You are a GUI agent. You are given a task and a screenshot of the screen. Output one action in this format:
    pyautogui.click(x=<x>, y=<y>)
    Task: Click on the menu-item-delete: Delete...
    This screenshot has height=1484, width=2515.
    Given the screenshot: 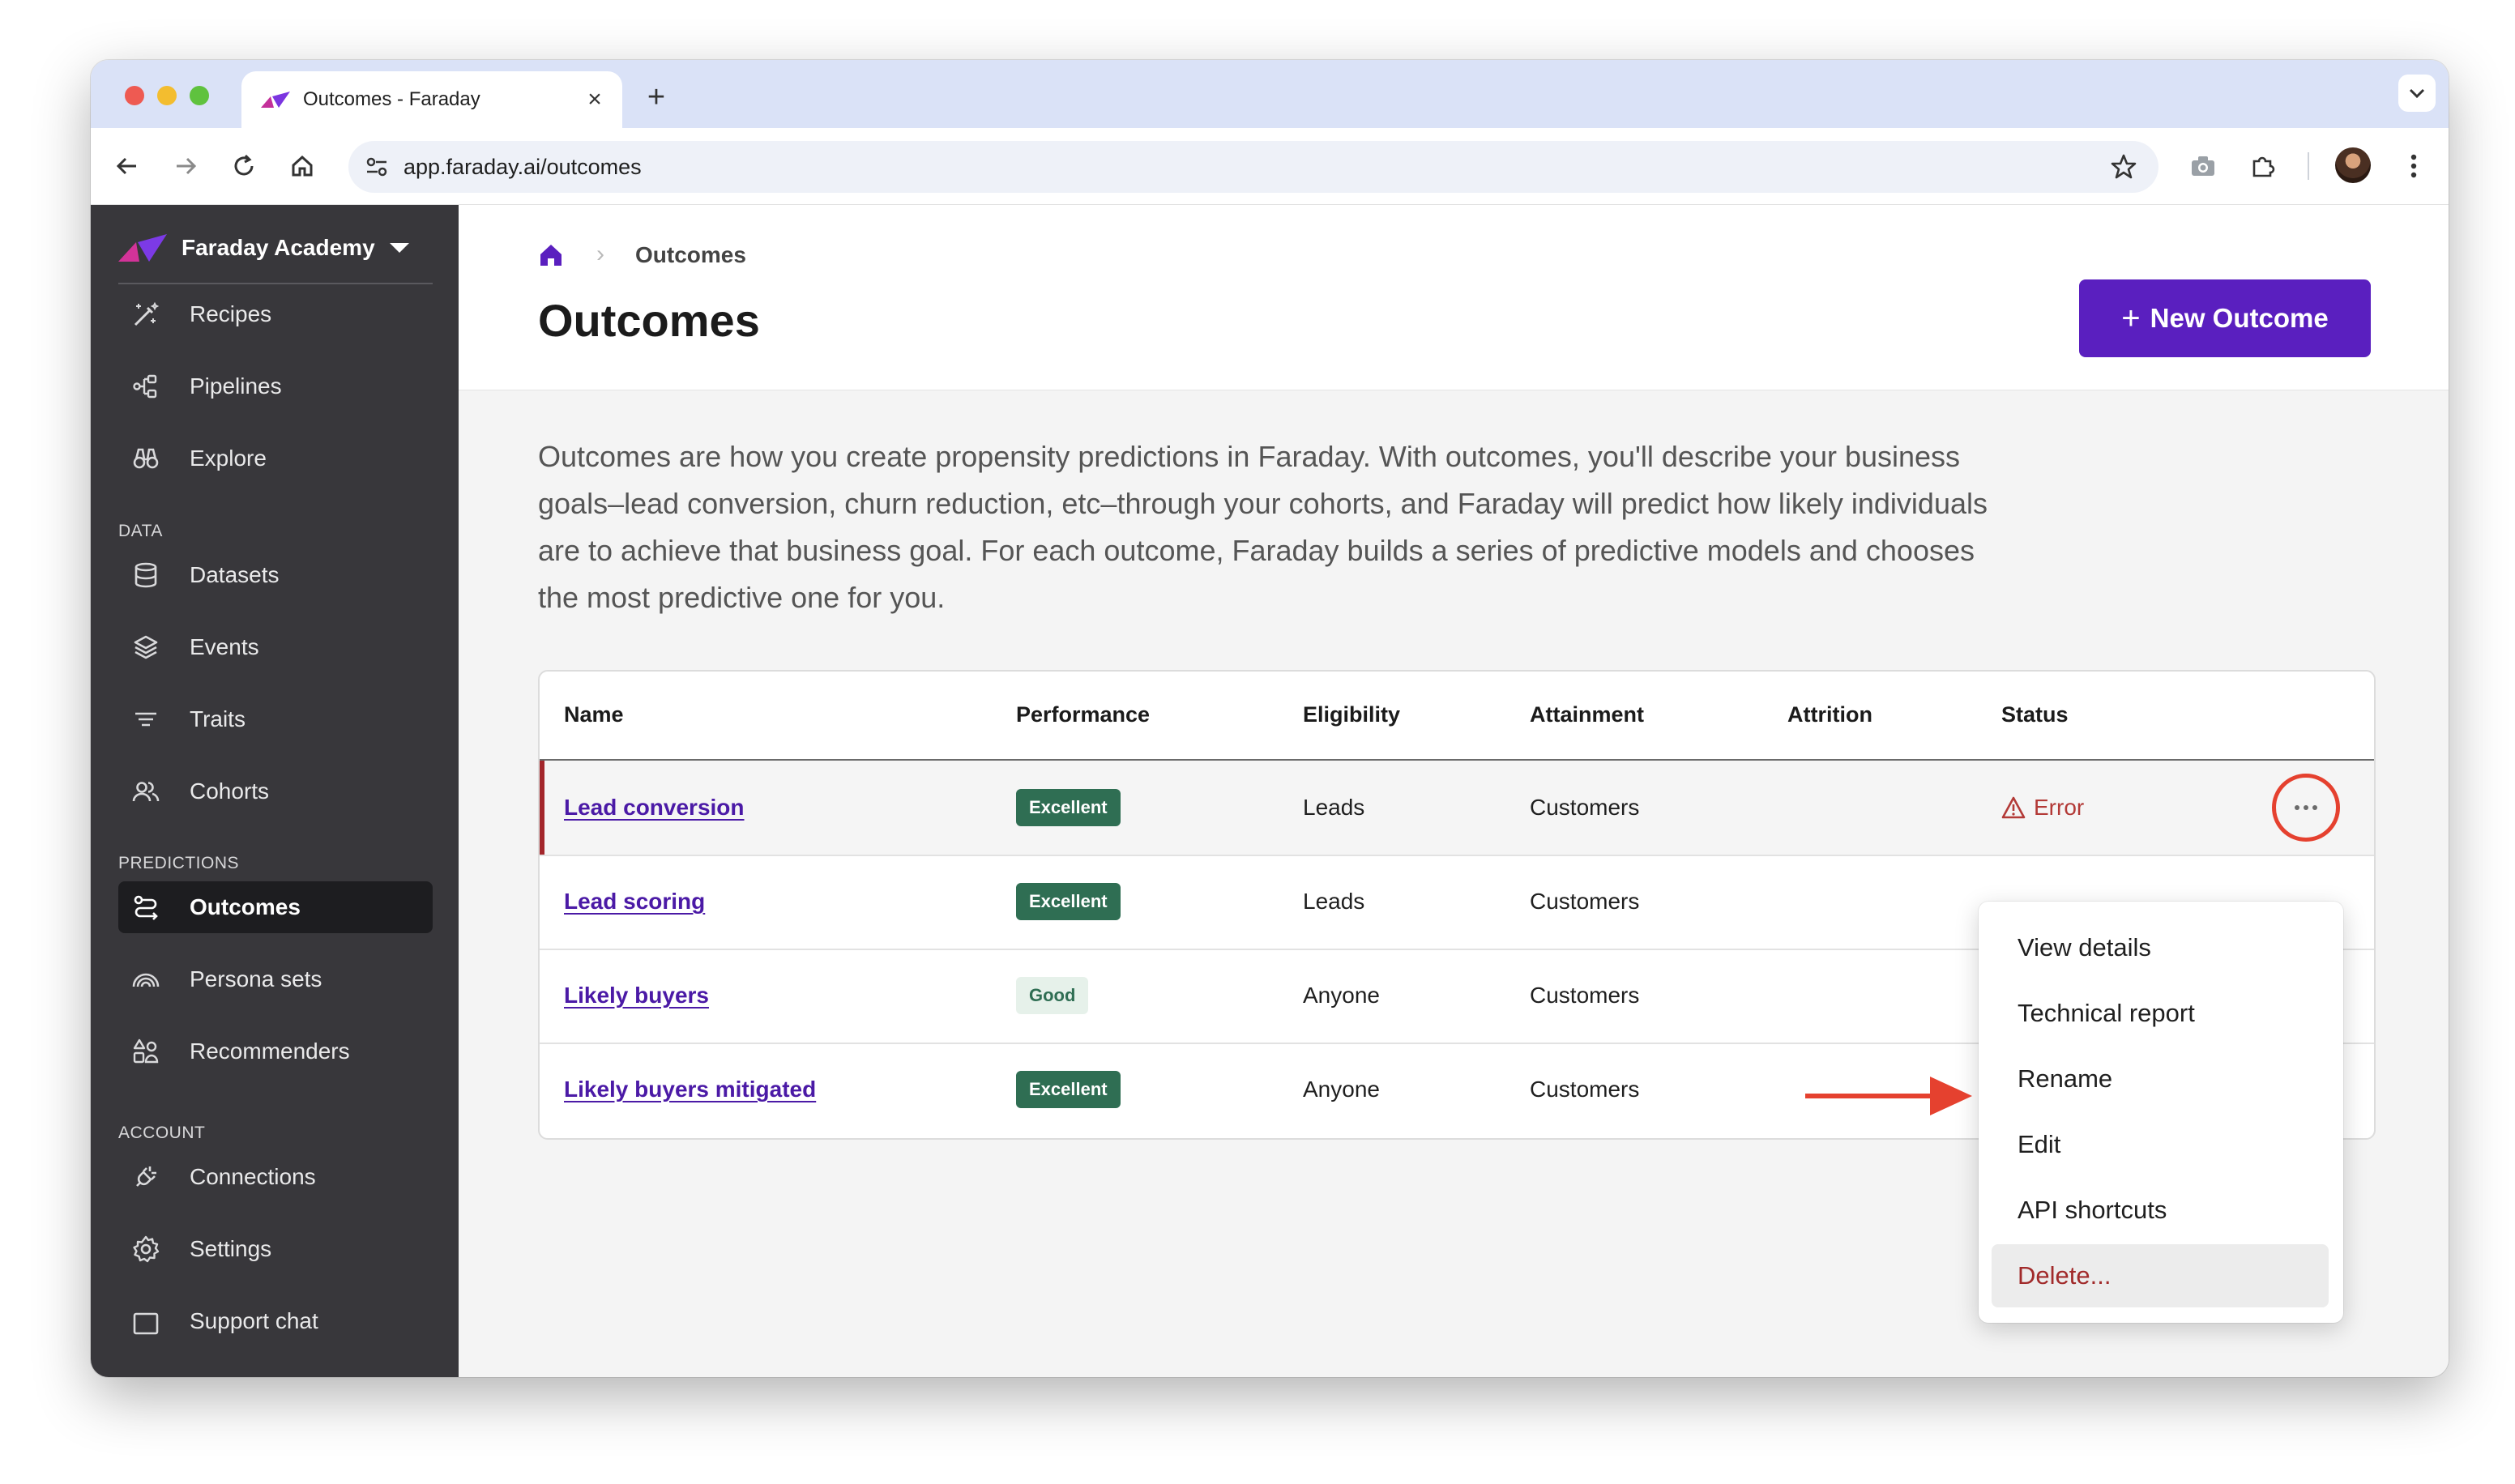 What is the action you would take?
    pyautogui.click(x=2160, y=1275)
    